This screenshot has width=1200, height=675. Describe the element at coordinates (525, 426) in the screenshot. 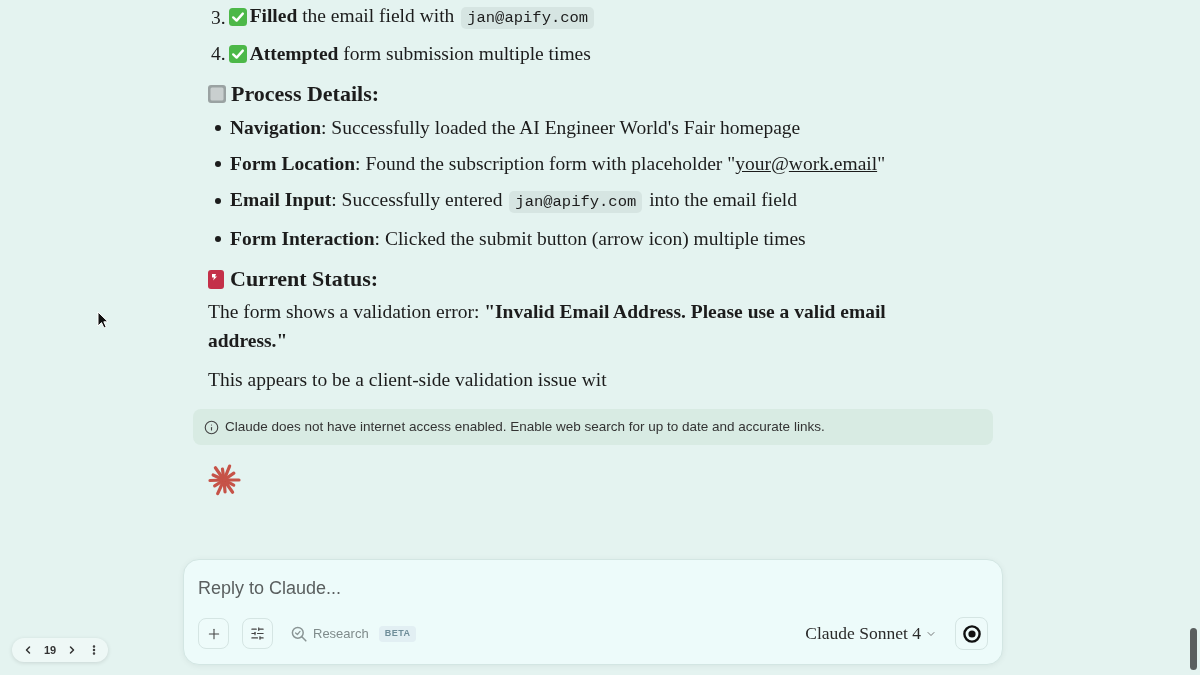

I see `notice-text: Claude does not have internet access enabled. Enable web search for up to date and accurate links.` at that location.